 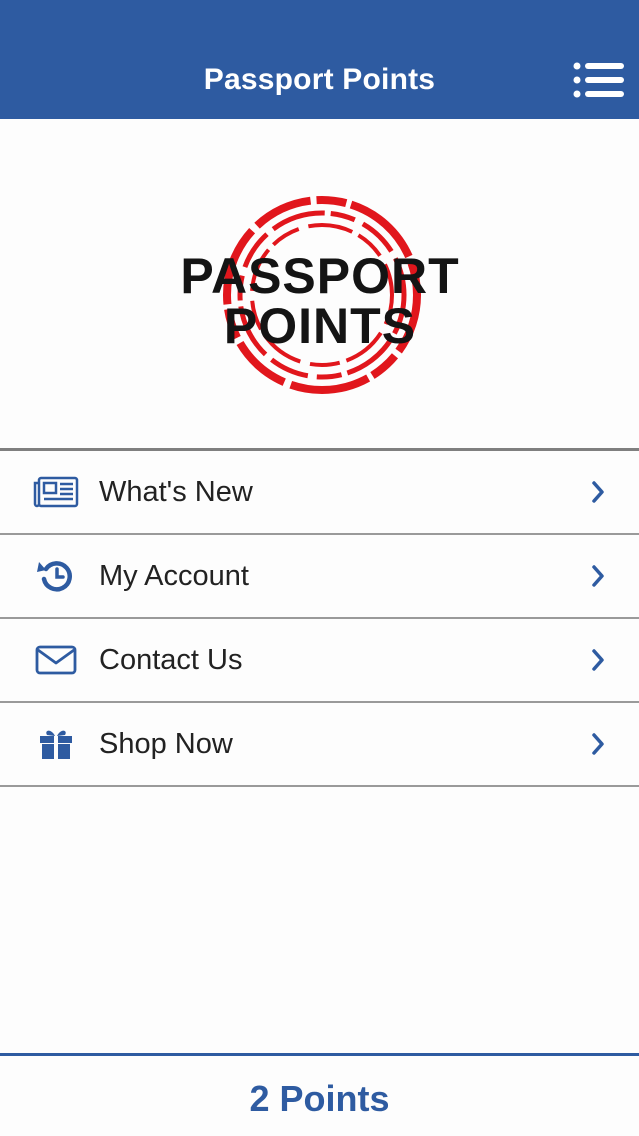 What do you see at coordinates (54, 576) in the screenshot?
I see `history-icon` at bounding box center [54, 576].